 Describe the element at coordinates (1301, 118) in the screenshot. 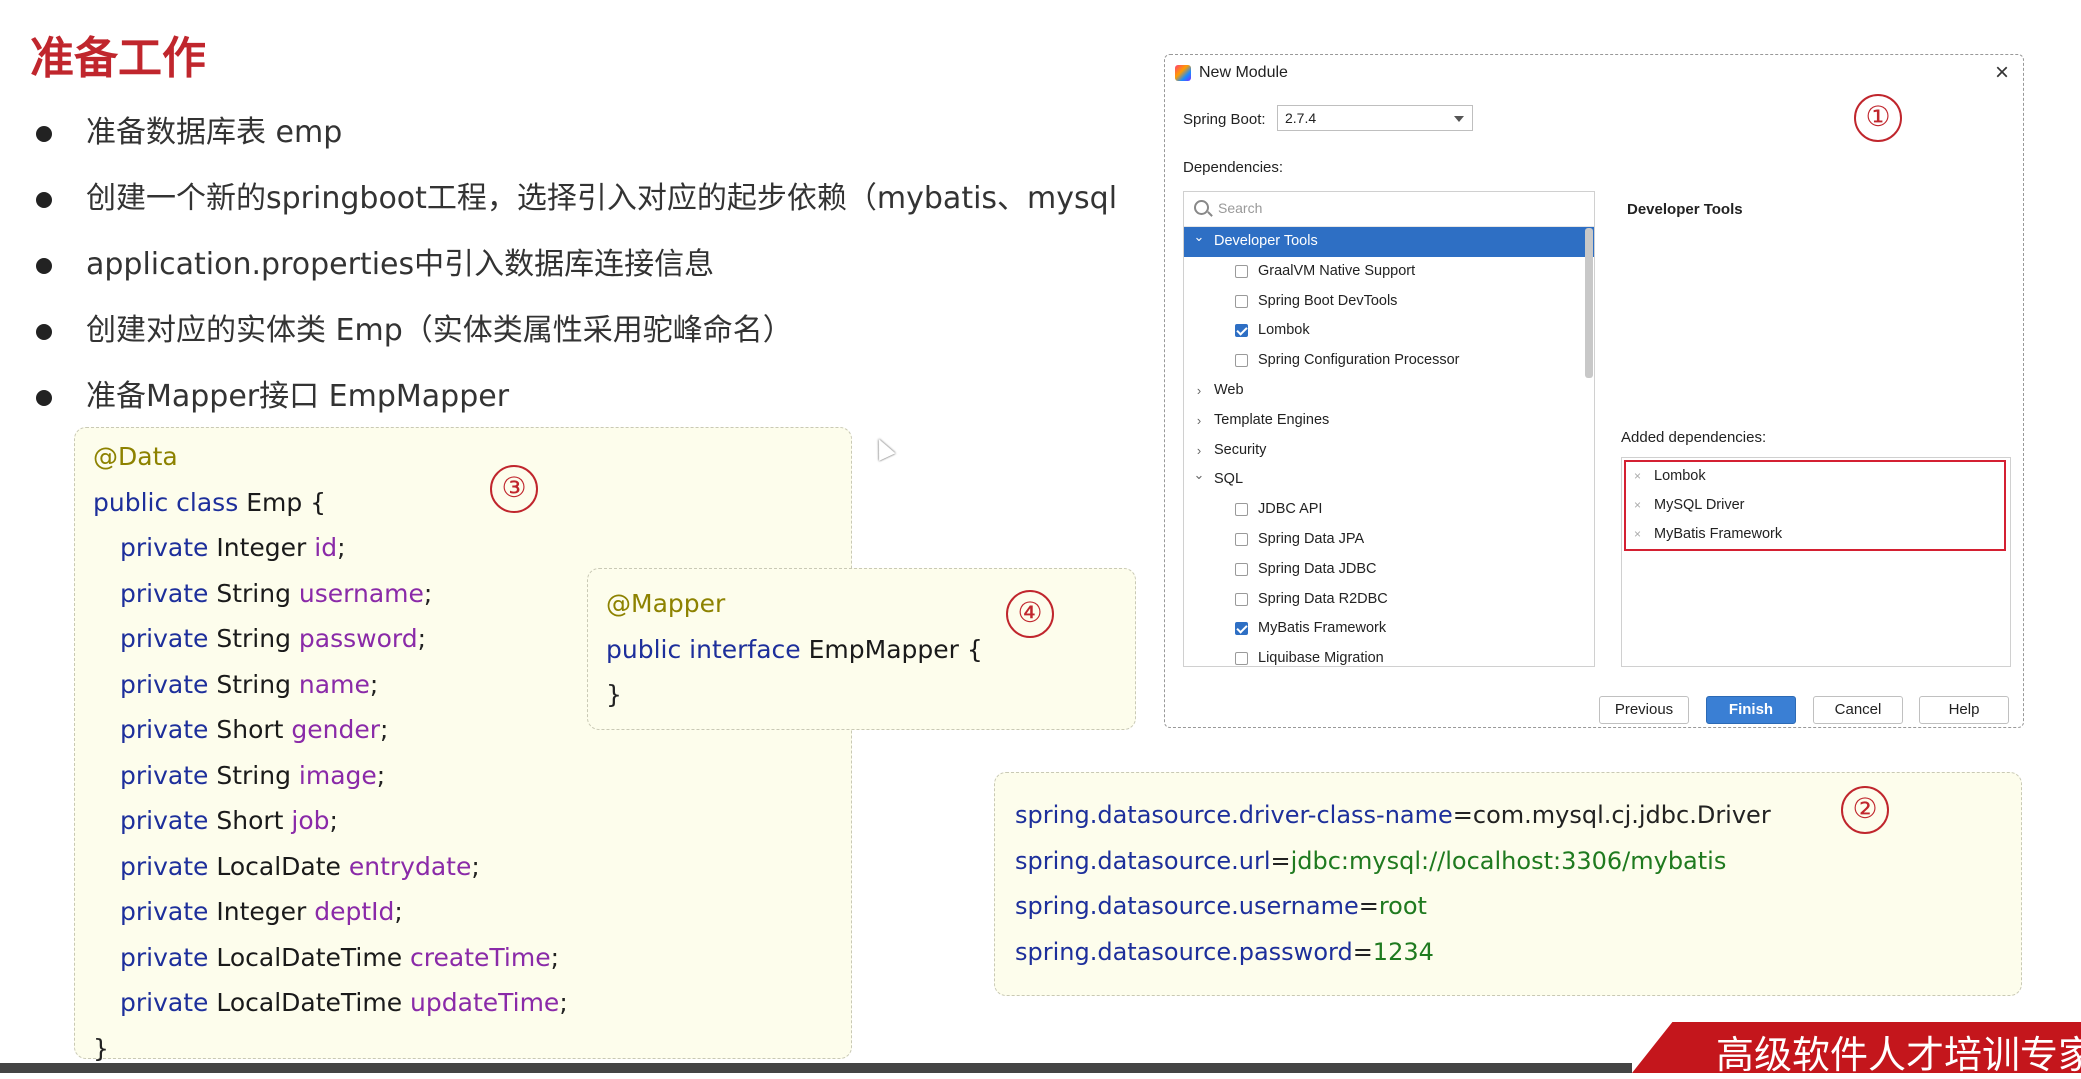

I see `spring-boot-version-value: 2.7.4` at that location.